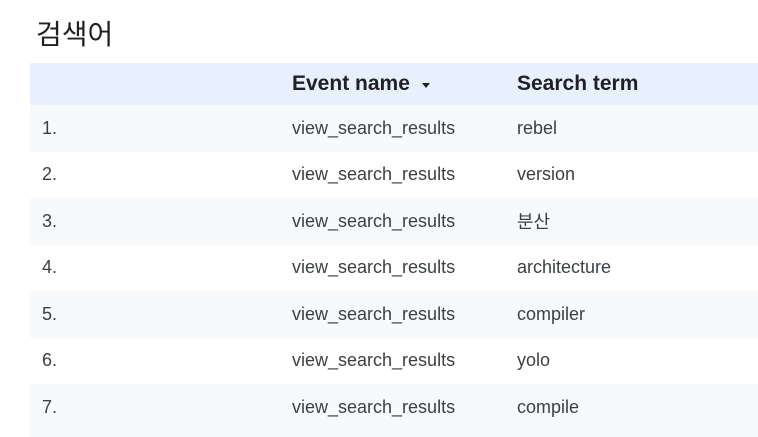 This screenshot has height=437, width=758. Describe the element at coordinates (534, 360) in the screenshot. I see `row-search-term: yolo` at that location.